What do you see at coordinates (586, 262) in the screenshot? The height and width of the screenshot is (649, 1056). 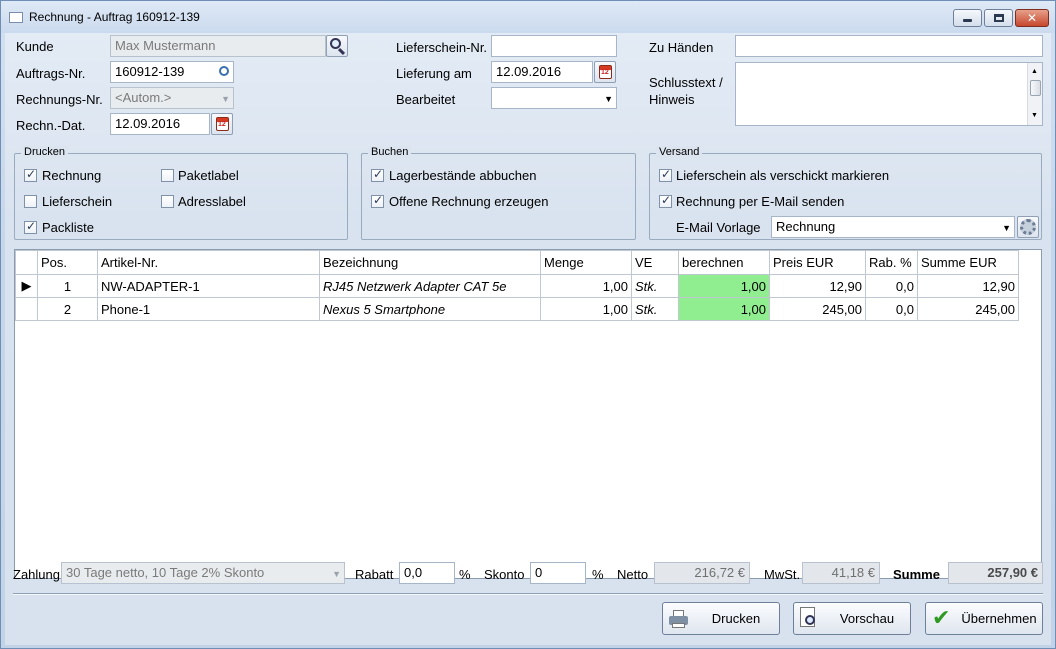 I see `column-header-menge: Menge` at bounding box center [586, 262].